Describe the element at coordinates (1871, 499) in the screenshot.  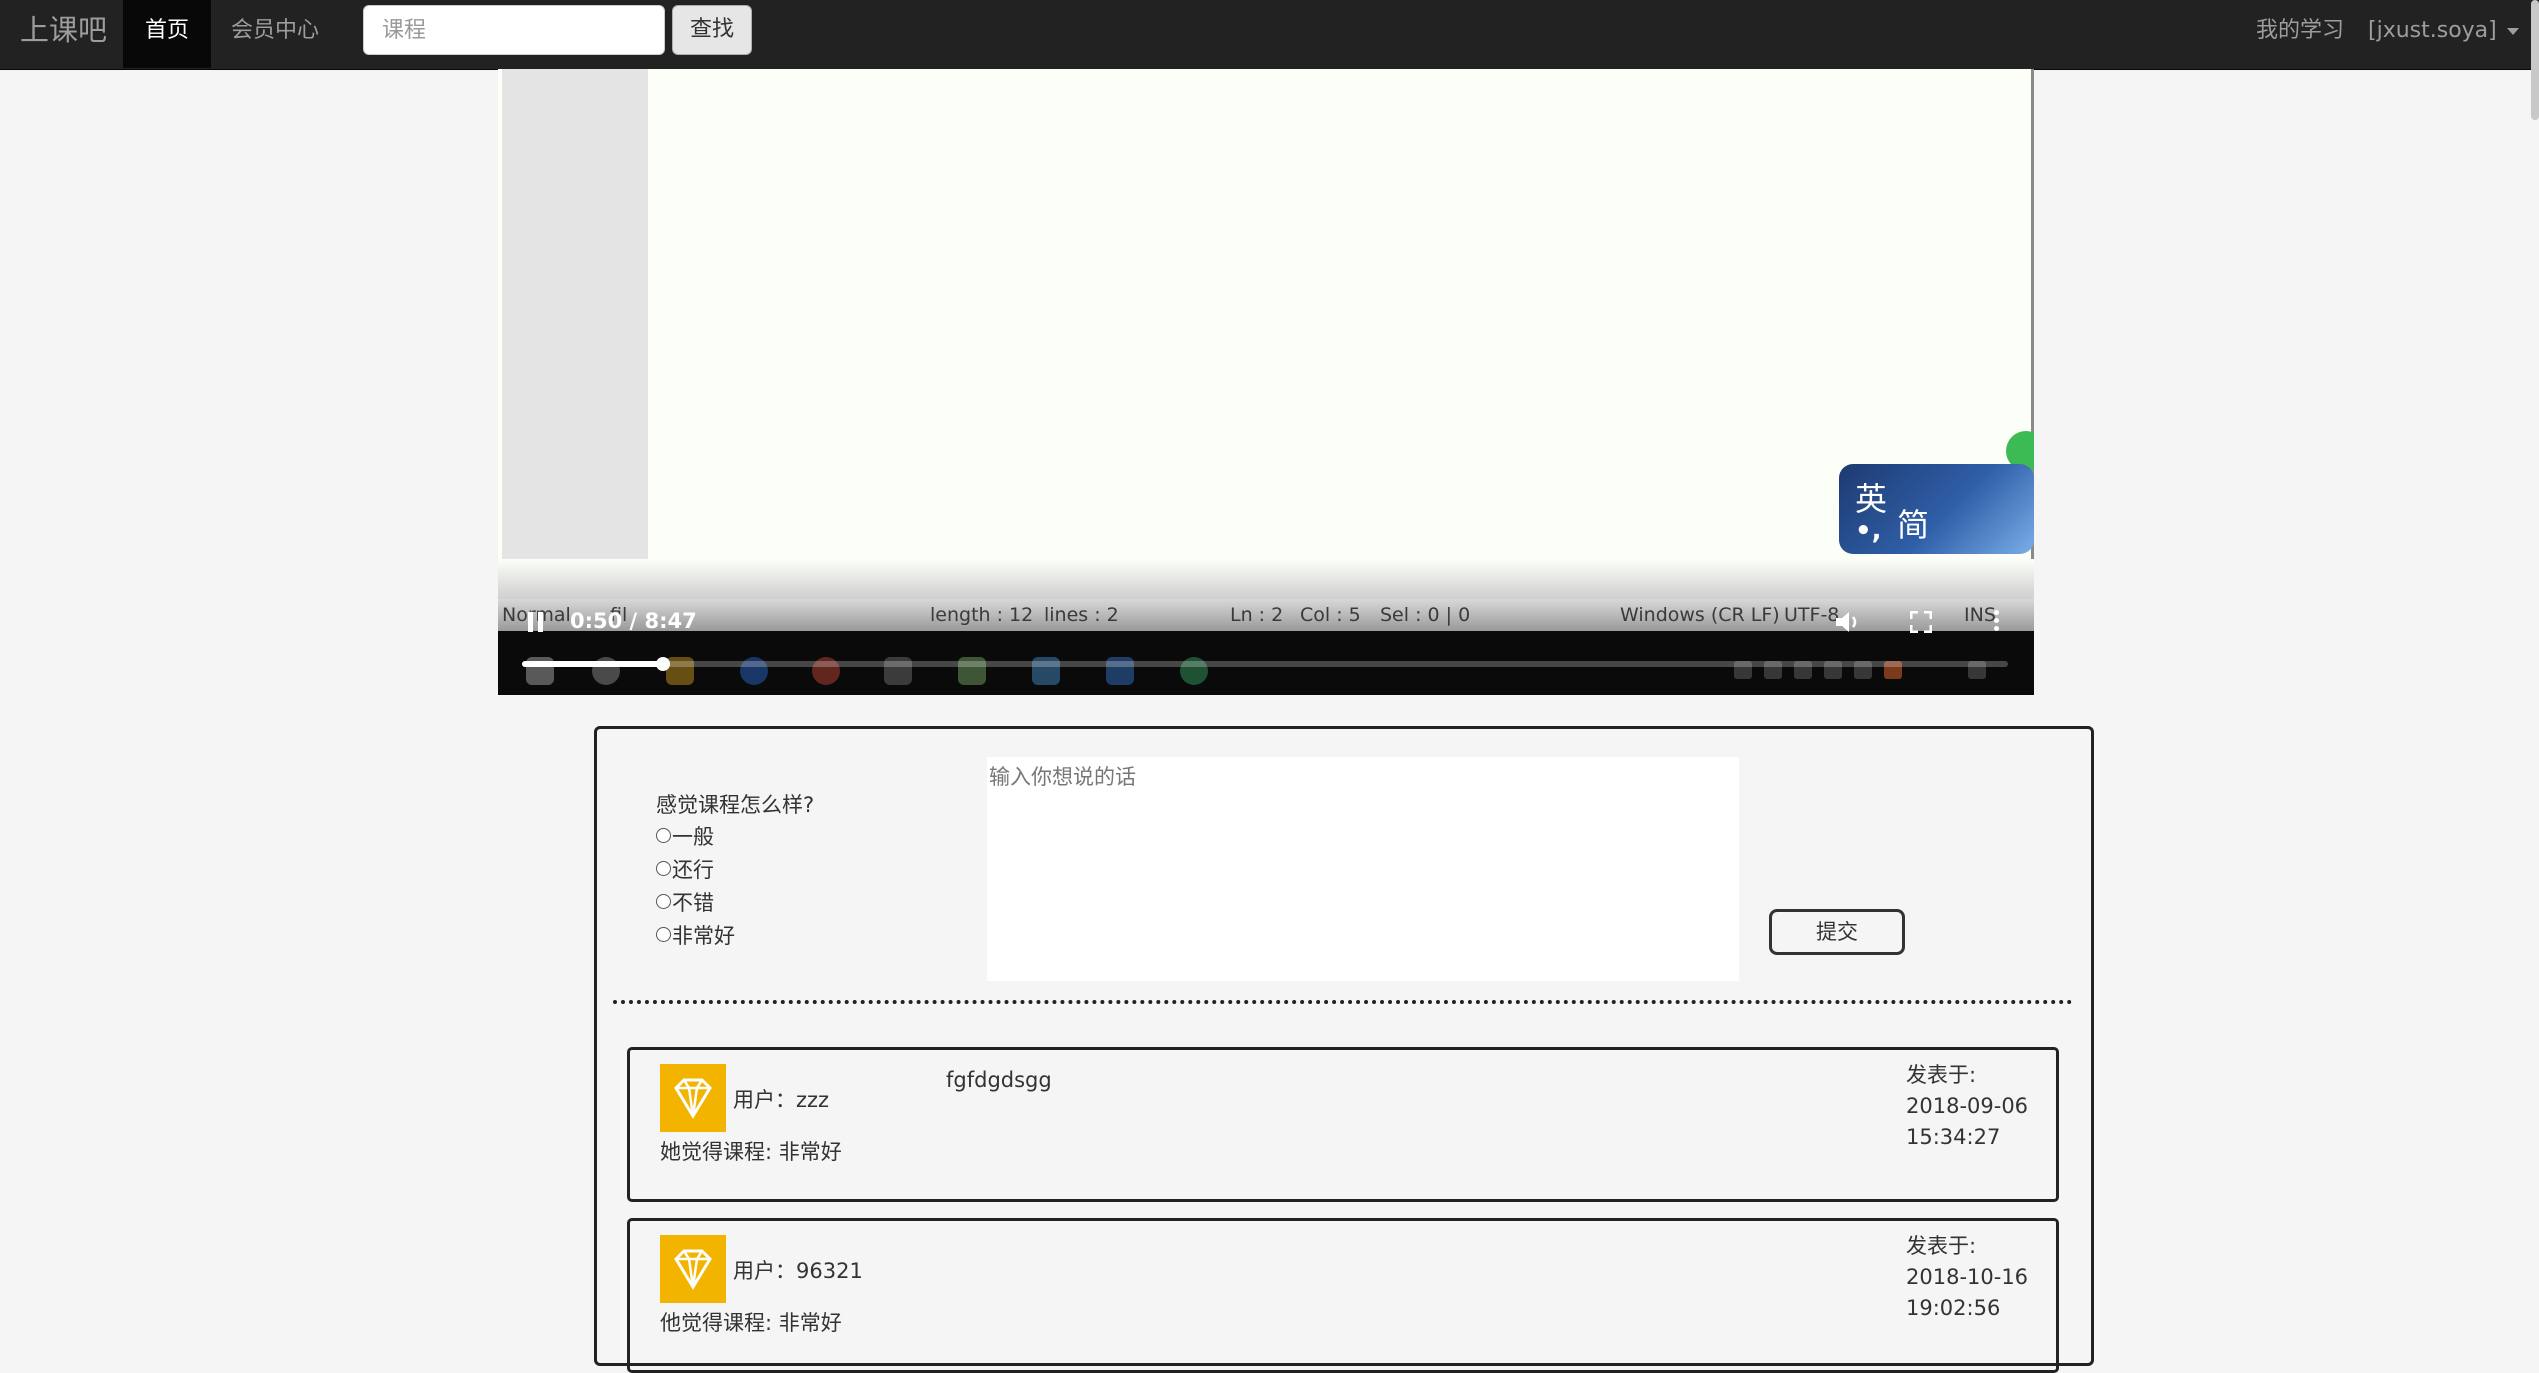
I see `ime-en-label: 英` at that location.